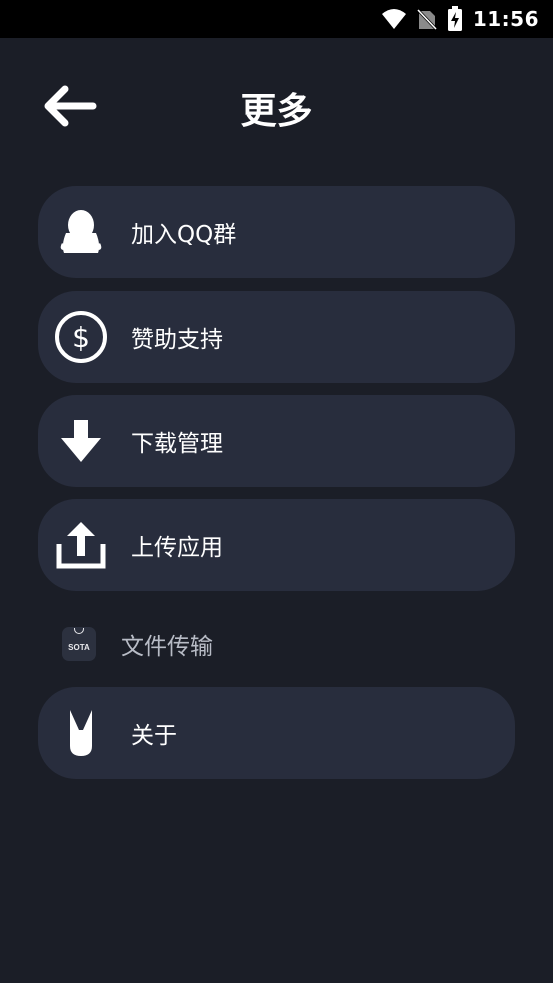 This screenshot has height=983, width=553. I want to click on menu-item-label: 下载管理, so click(177, 444).